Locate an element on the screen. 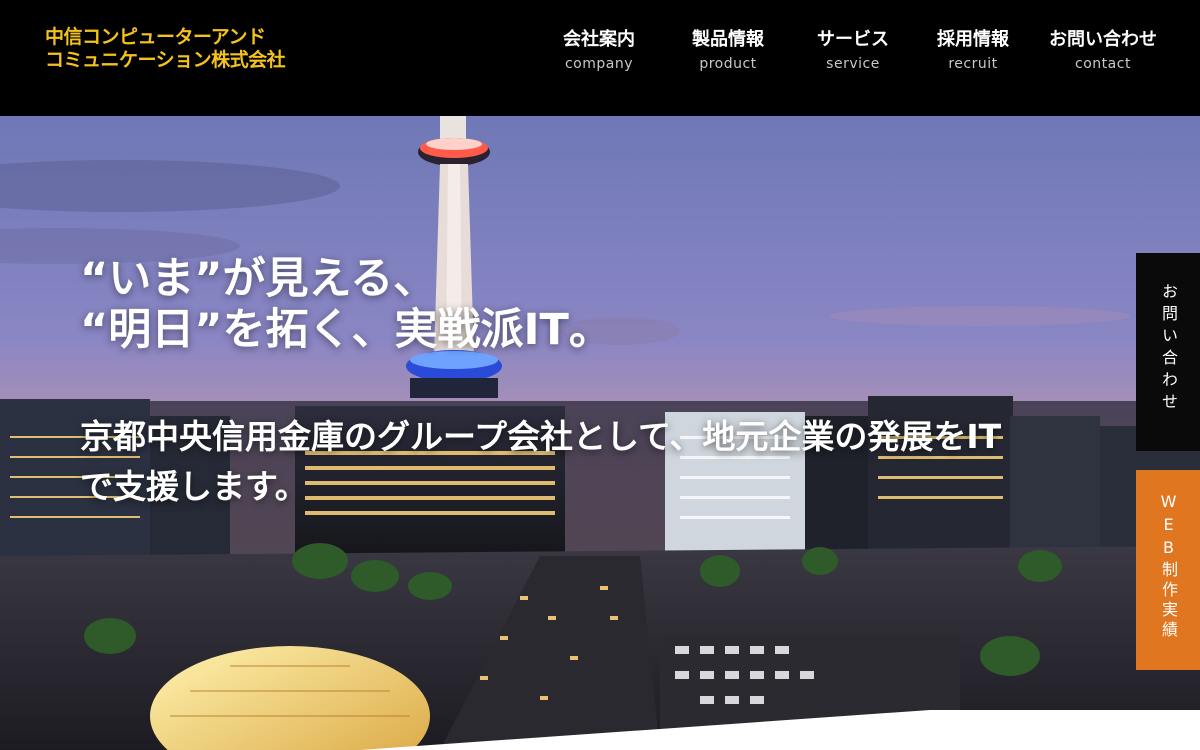 This screenshot has width=1200, height=750. nav-item-contact: お問い合わせ contact is located at coordinates (1103, 50).